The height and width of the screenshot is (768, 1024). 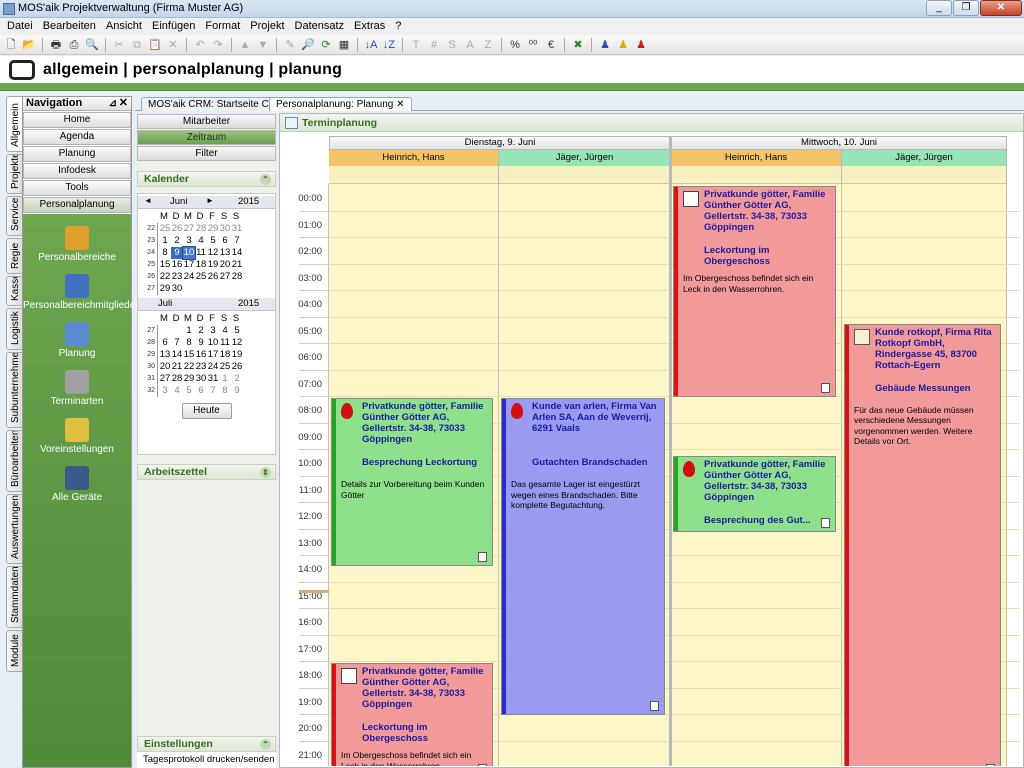 I want to click on cut-icon: ✂, so click(x=119, y=45).